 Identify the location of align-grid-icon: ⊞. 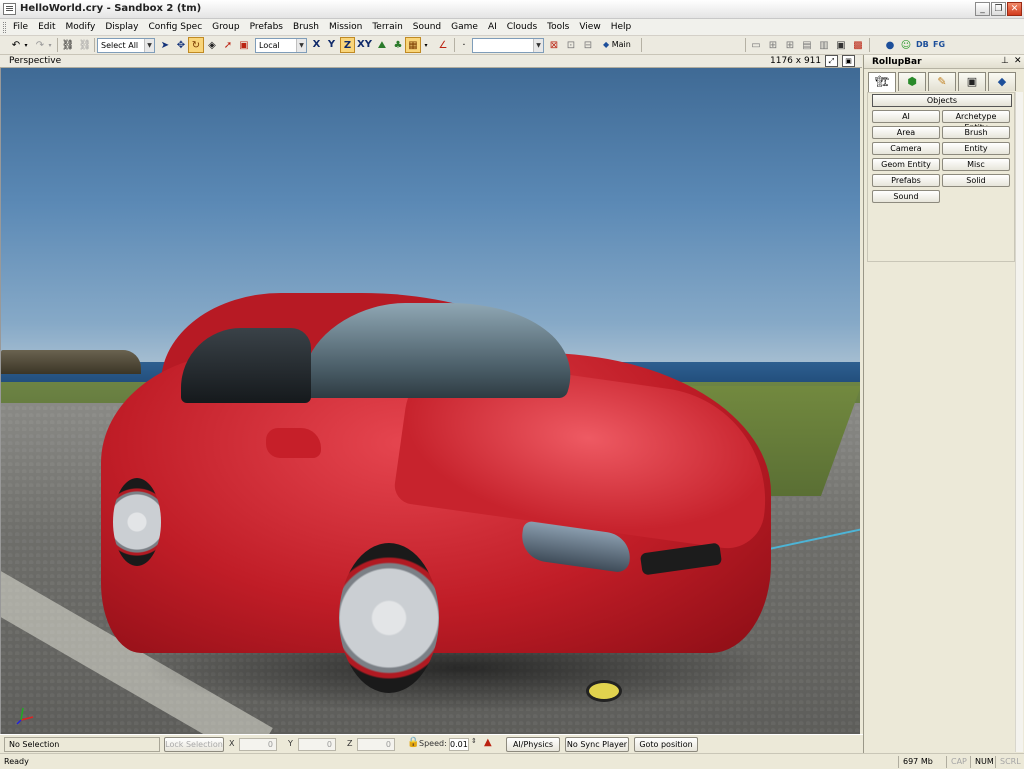
(773, 45).